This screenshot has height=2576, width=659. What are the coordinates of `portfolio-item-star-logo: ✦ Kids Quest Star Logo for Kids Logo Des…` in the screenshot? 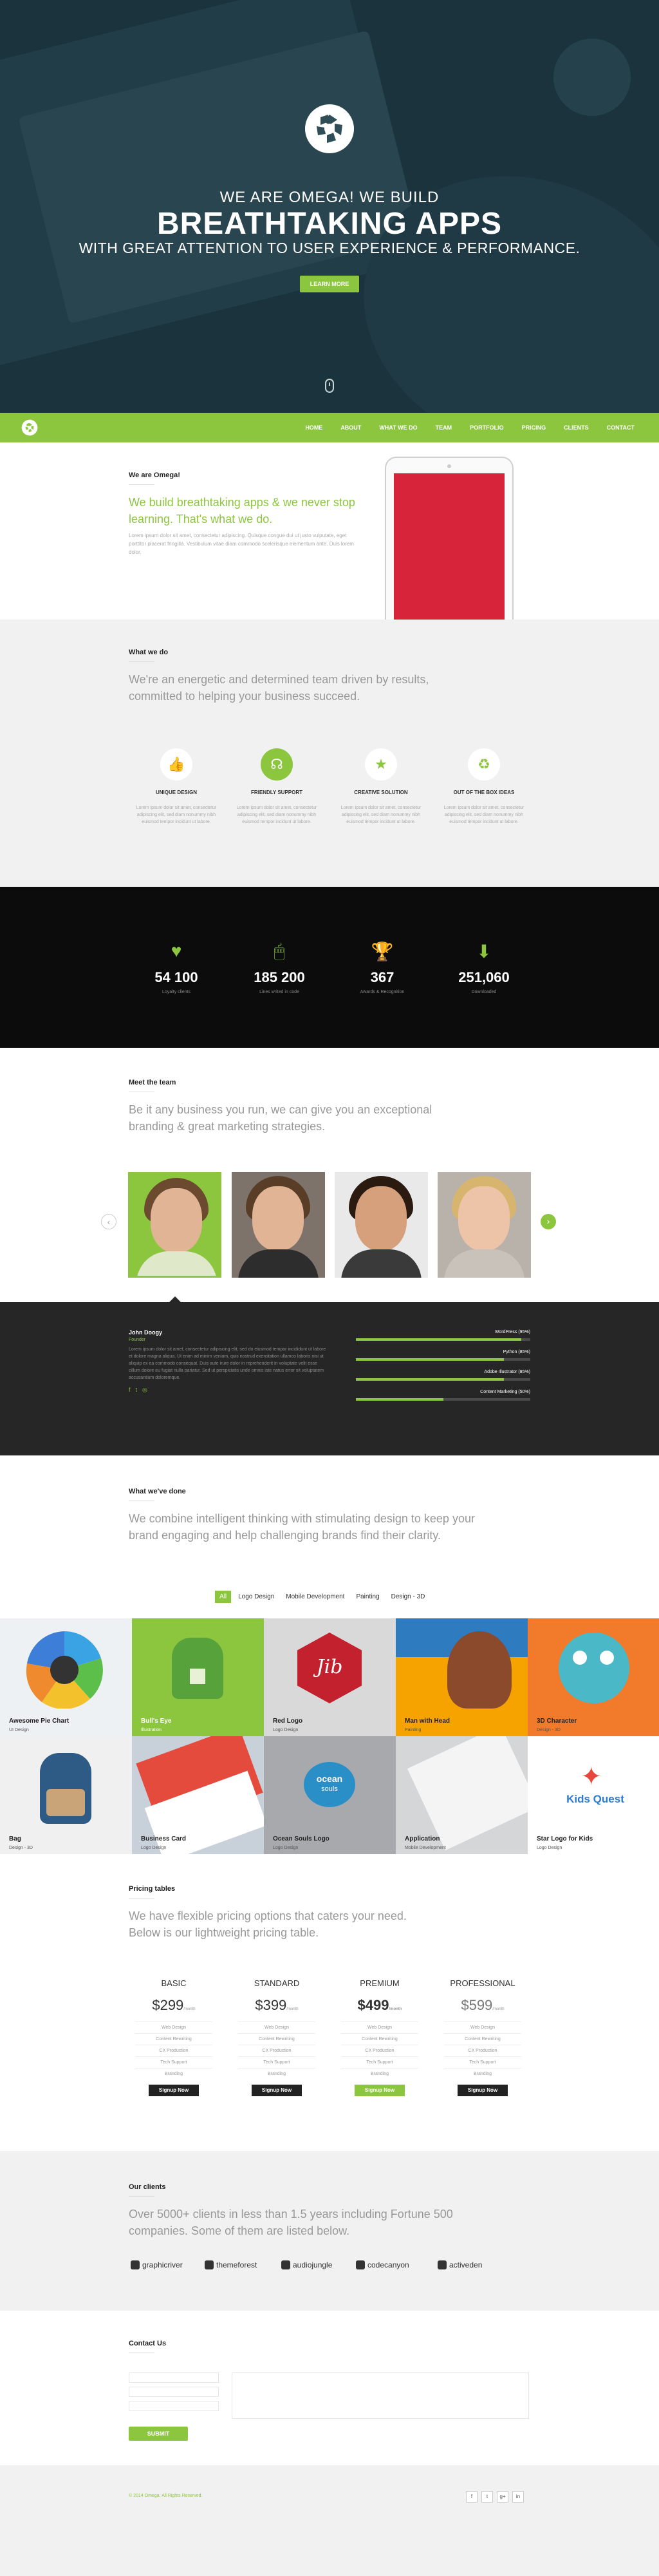 It's located at (593, 1795).